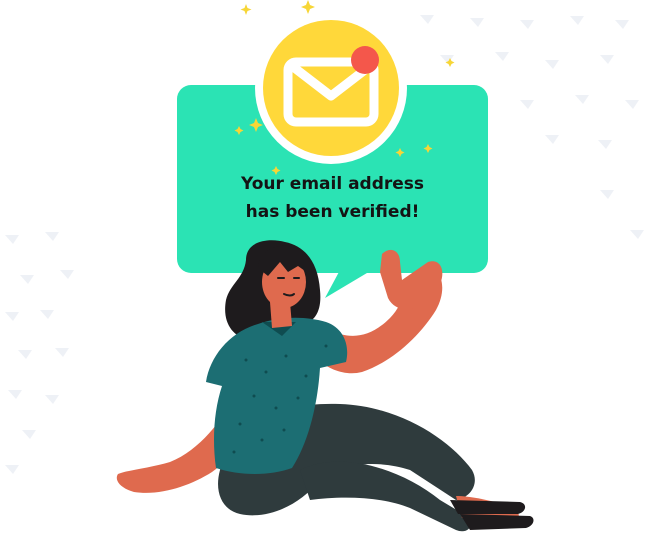 The width and height of the screenshot is (652, 558). Describe the element at coordinates (331, 88) in the screenshot. I see `envelope-badge` at that location.